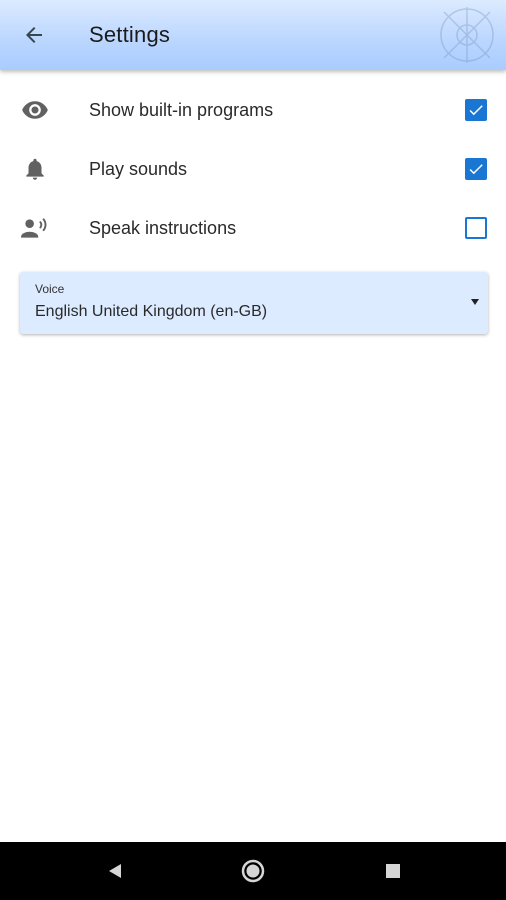  What do you see at coordinates (130, 34) in the screenshot?
I see `page-title: Settings` at bounding box center [130, 34].